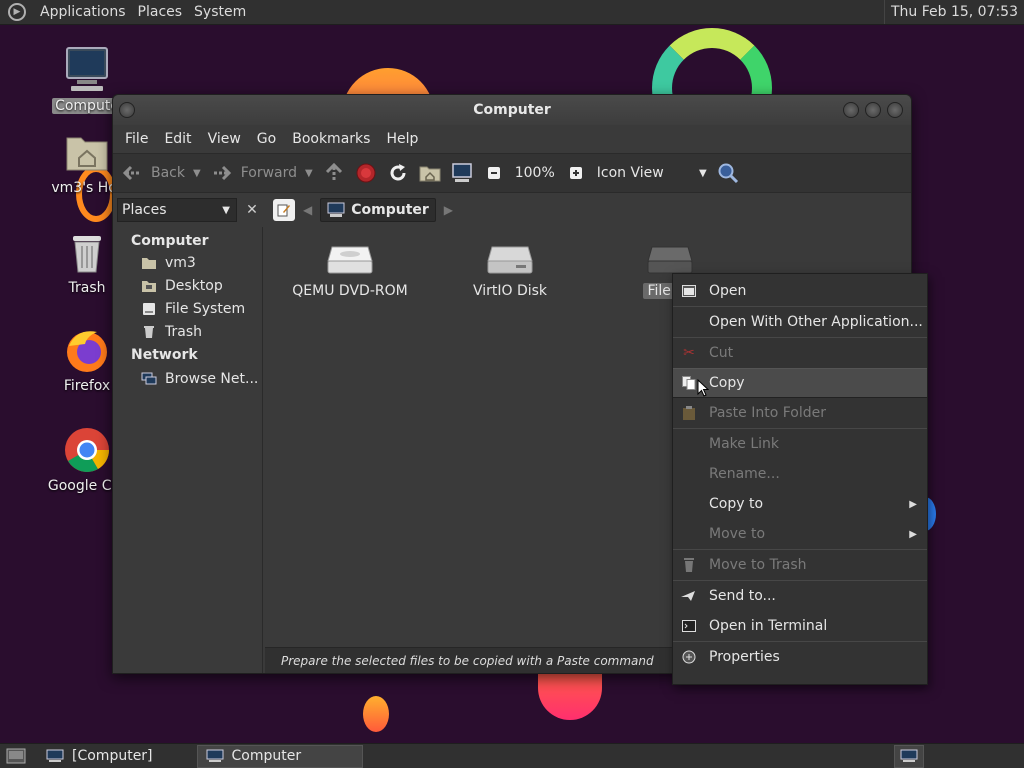  What do you see at coordinates (177, 210) in the screenshot?
I see `places-selector: Places ▼` at bounding box center [177, 210].